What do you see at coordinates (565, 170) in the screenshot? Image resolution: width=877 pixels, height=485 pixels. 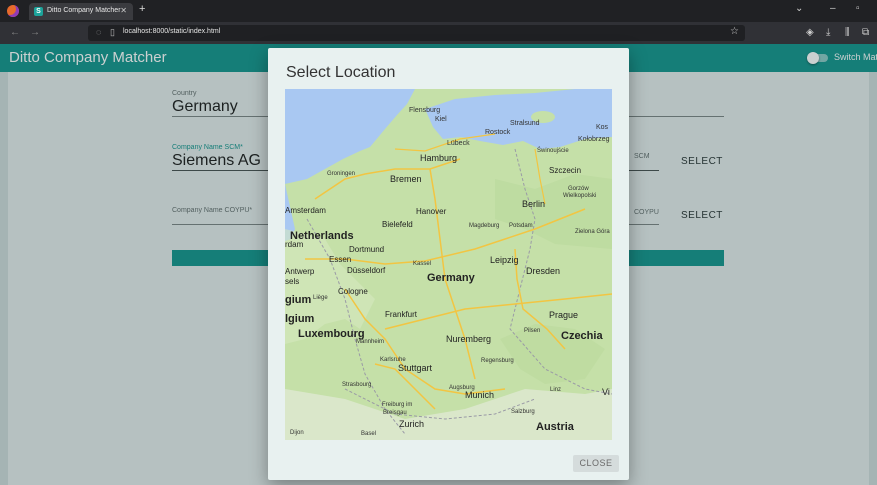 I see `city-label: Szczecin` at bounding box center [565, 170].